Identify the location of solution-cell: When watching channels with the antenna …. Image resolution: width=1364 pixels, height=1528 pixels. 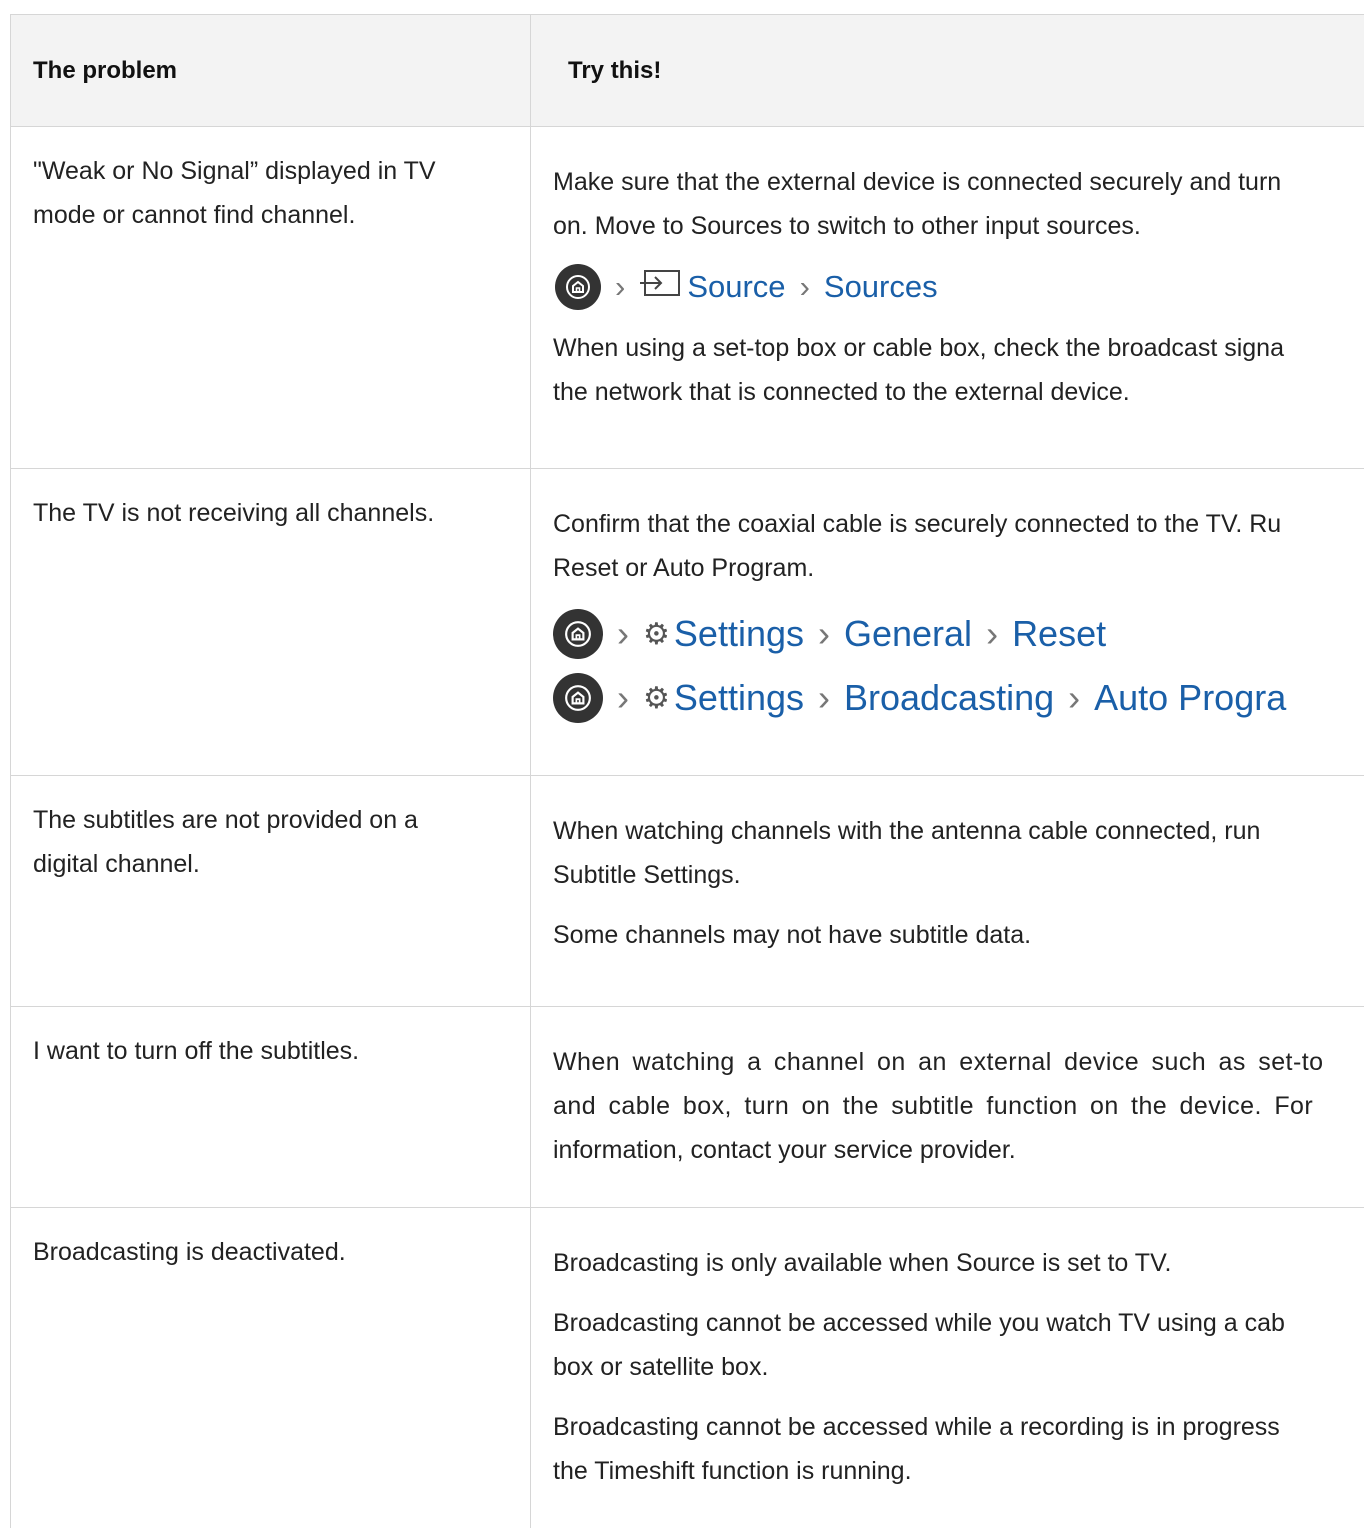
(947, 891).